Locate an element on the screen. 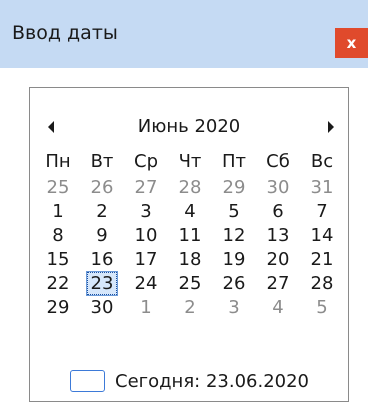 This screenshot has width=368, height=402. day-cell: 12 is located at coordinates (234, 236).